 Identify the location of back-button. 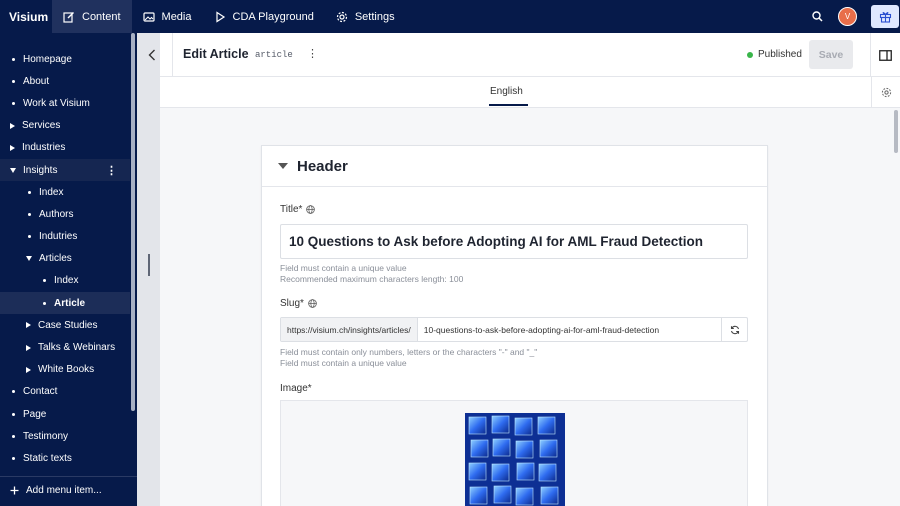
(152, 55).